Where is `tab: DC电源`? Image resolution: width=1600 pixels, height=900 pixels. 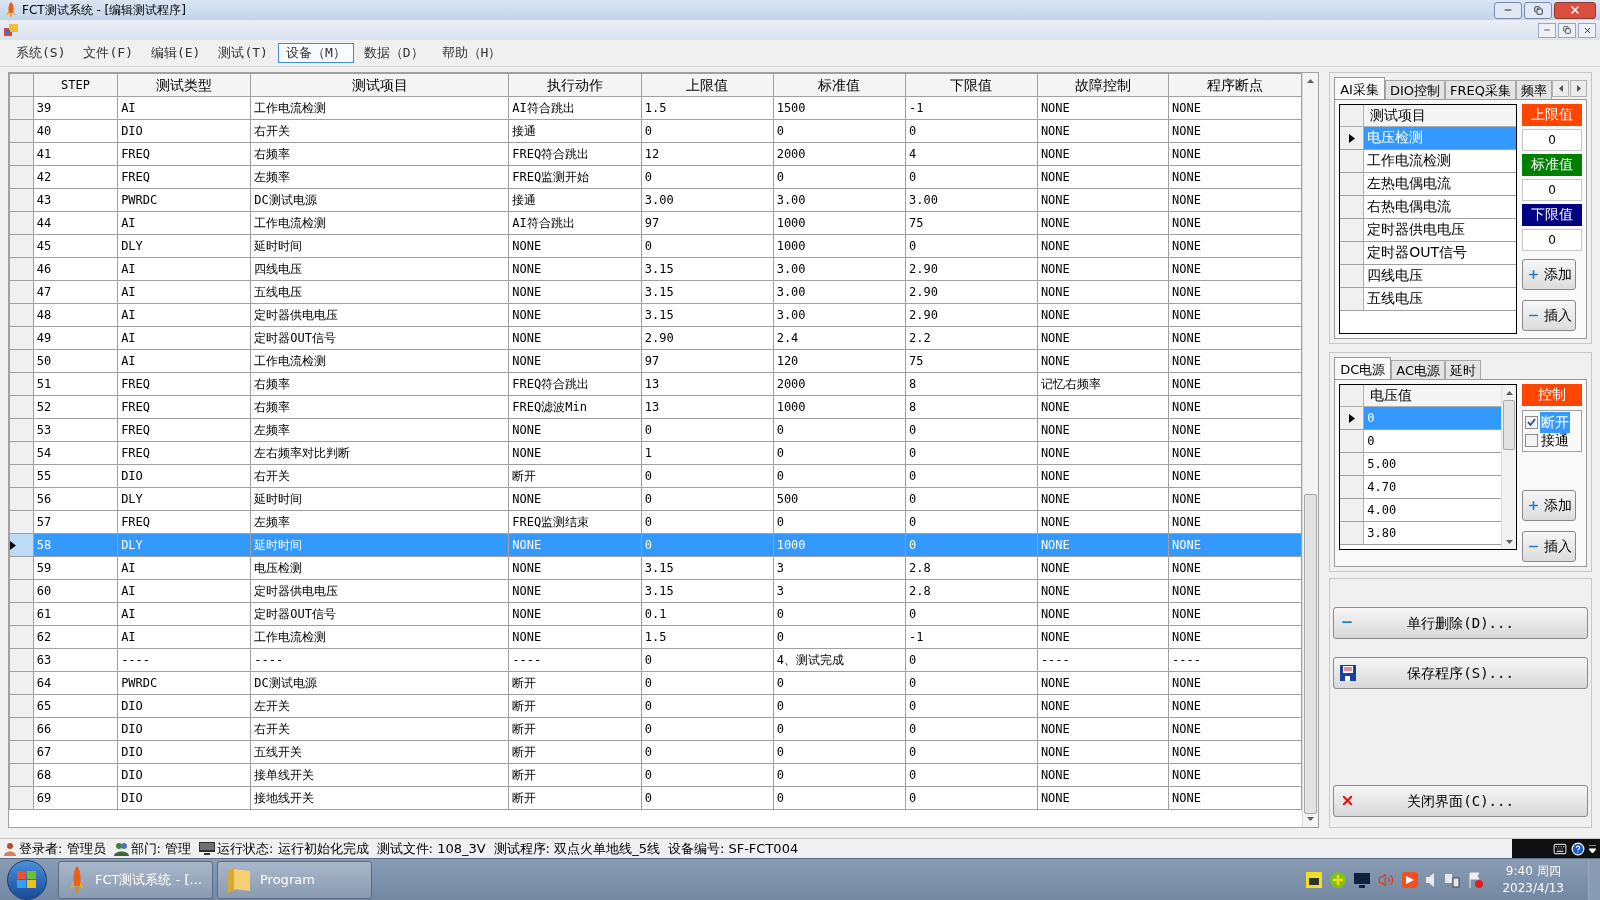
tab: DC电源 is located at coordinates (1363, 368).